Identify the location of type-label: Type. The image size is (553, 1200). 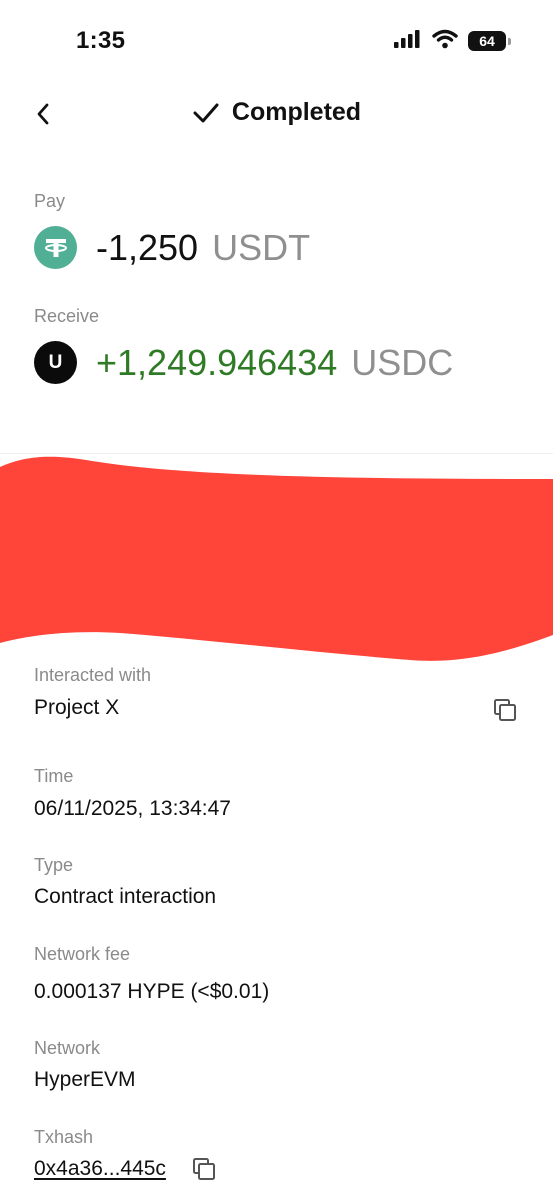
(54, 865).